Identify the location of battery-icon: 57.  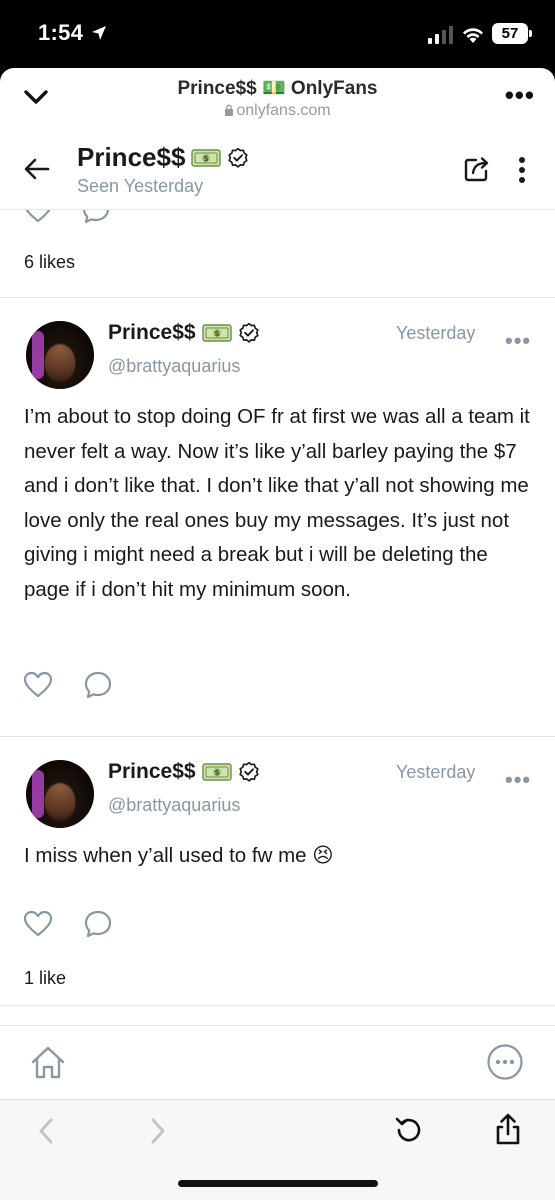
(512, 33).